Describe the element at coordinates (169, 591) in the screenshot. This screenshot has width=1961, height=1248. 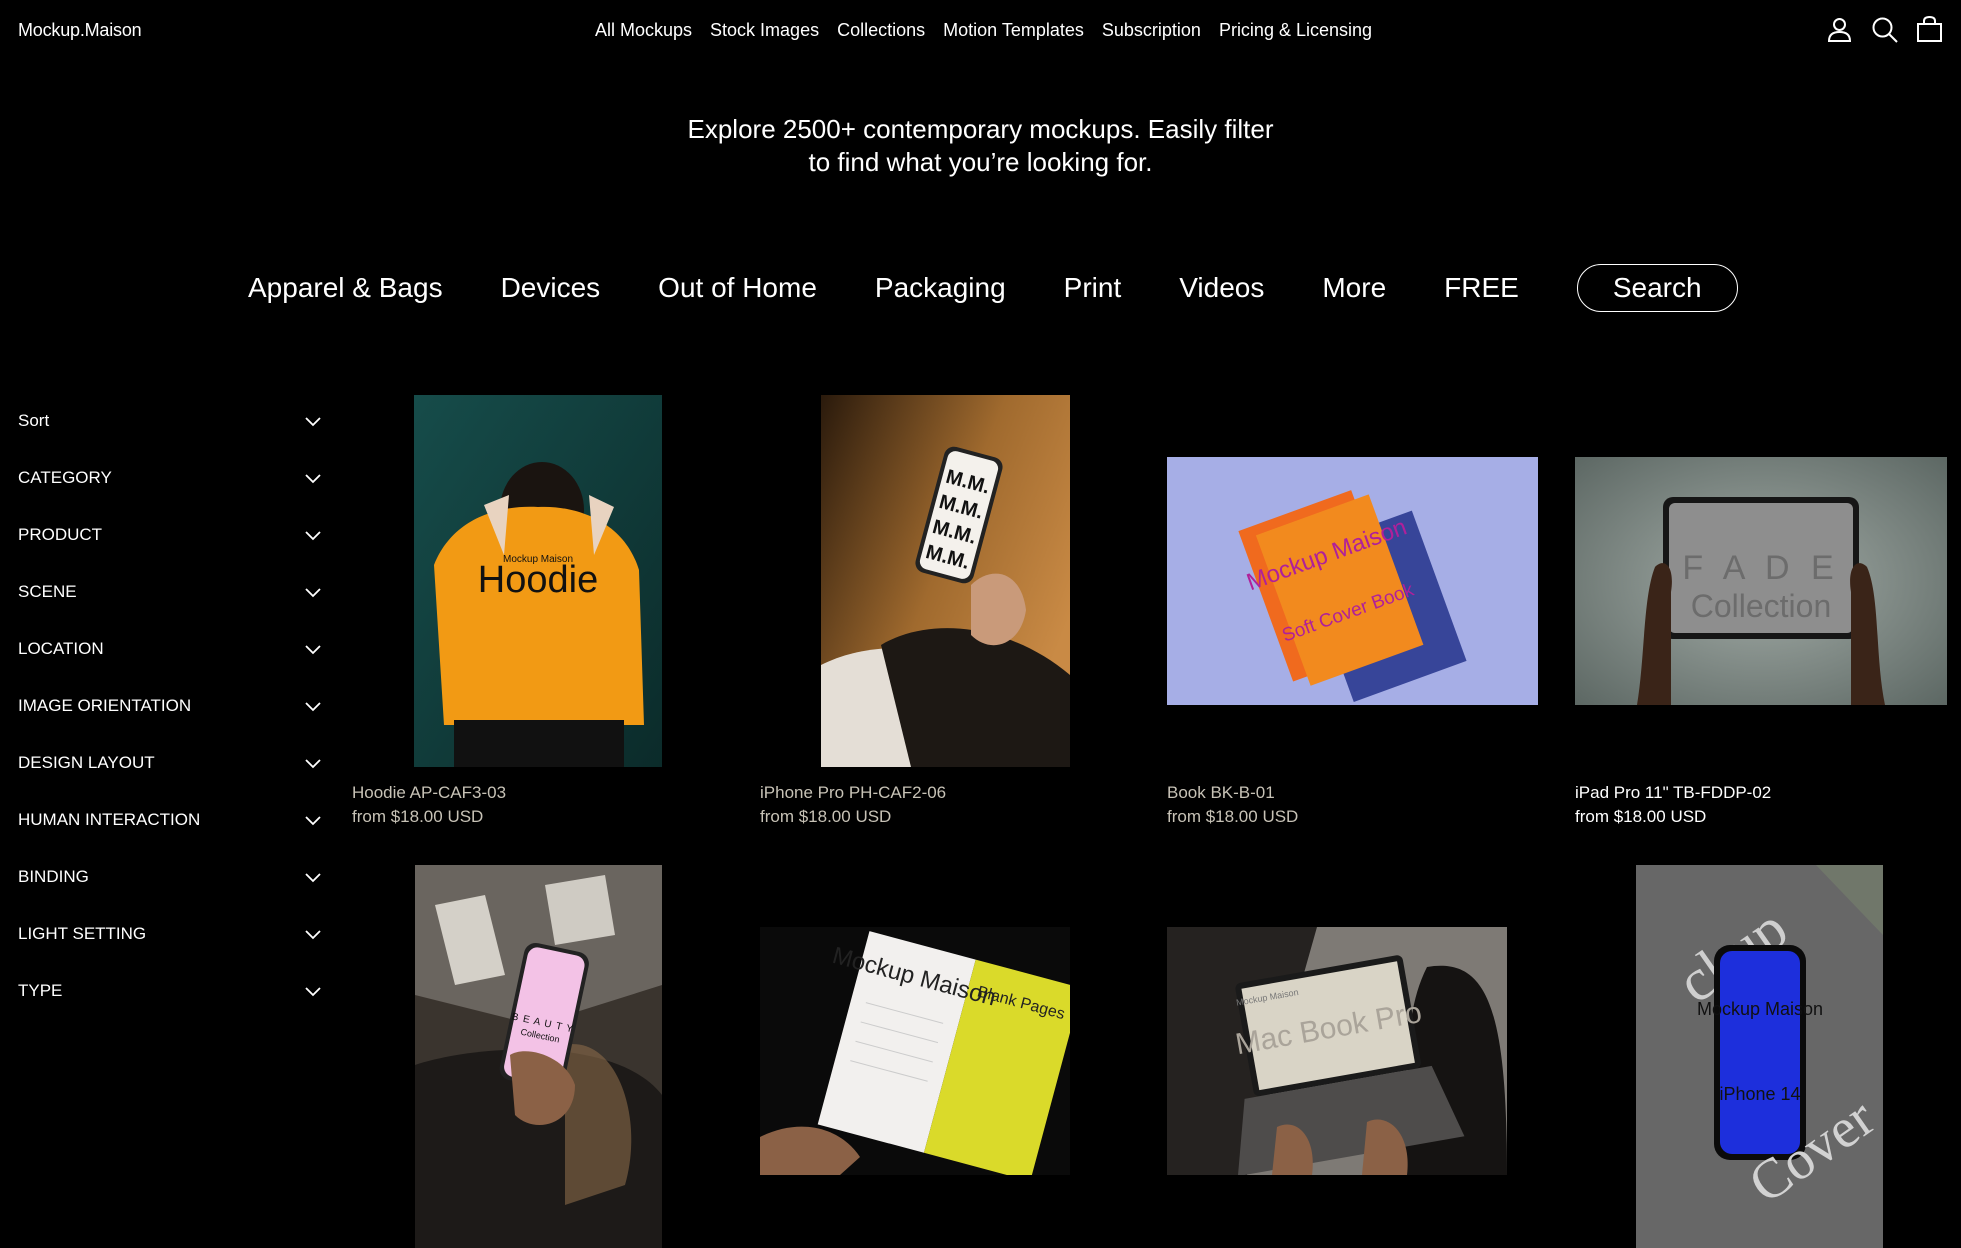
I see `filter-scene: SCENE` at that location.